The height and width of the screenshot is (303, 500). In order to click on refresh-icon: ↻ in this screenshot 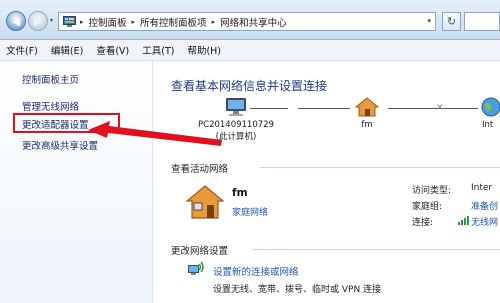, I will do `click(451, 21)`.